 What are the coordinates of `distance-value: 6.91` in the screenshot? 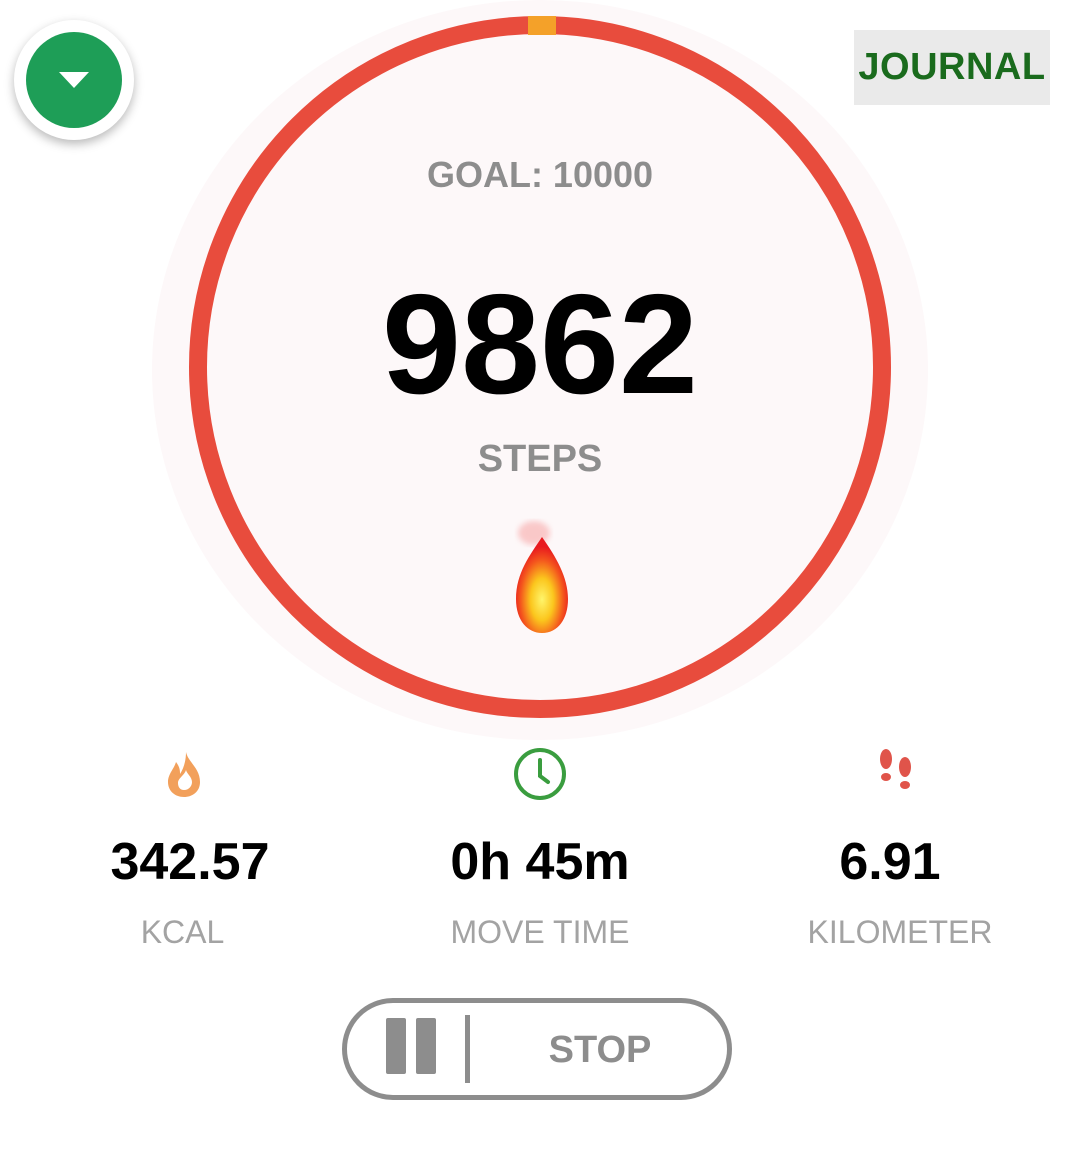 It's located at (890, 862).